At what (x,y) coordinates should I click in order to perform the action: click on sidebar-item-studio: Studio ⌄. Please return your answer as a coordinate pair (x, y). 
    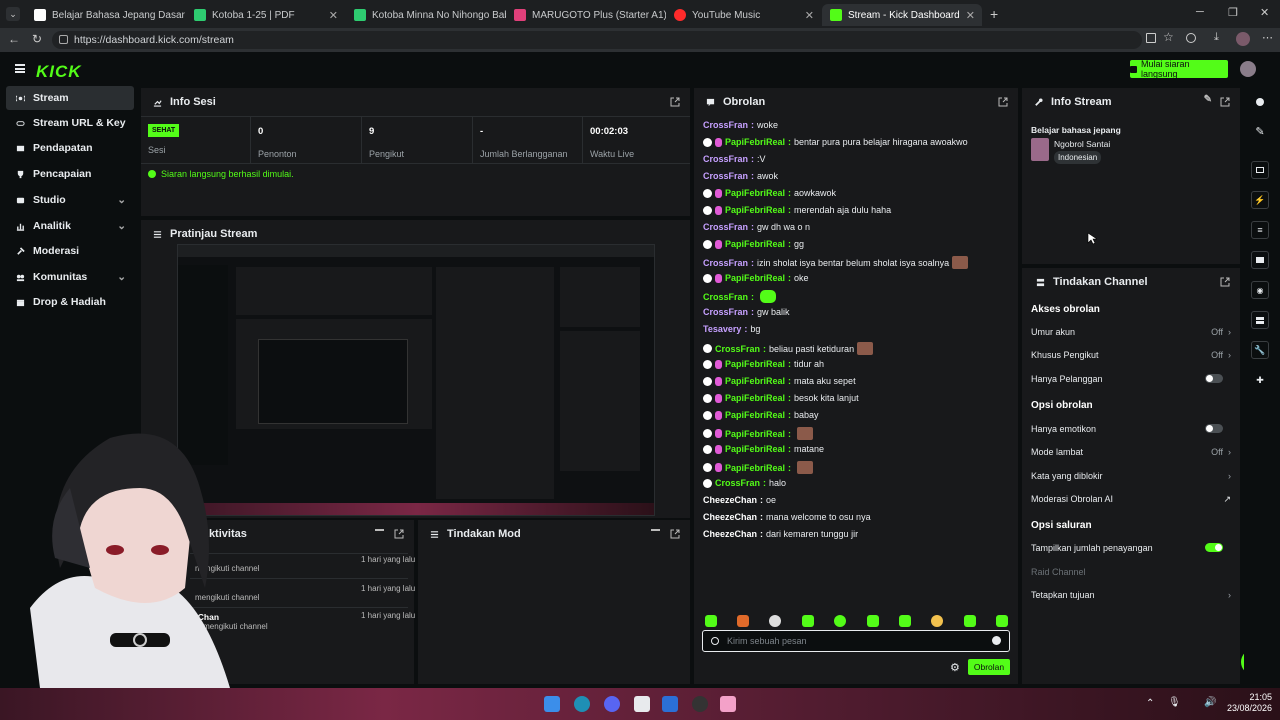
    Looking at the image, I should click on (70, 200).